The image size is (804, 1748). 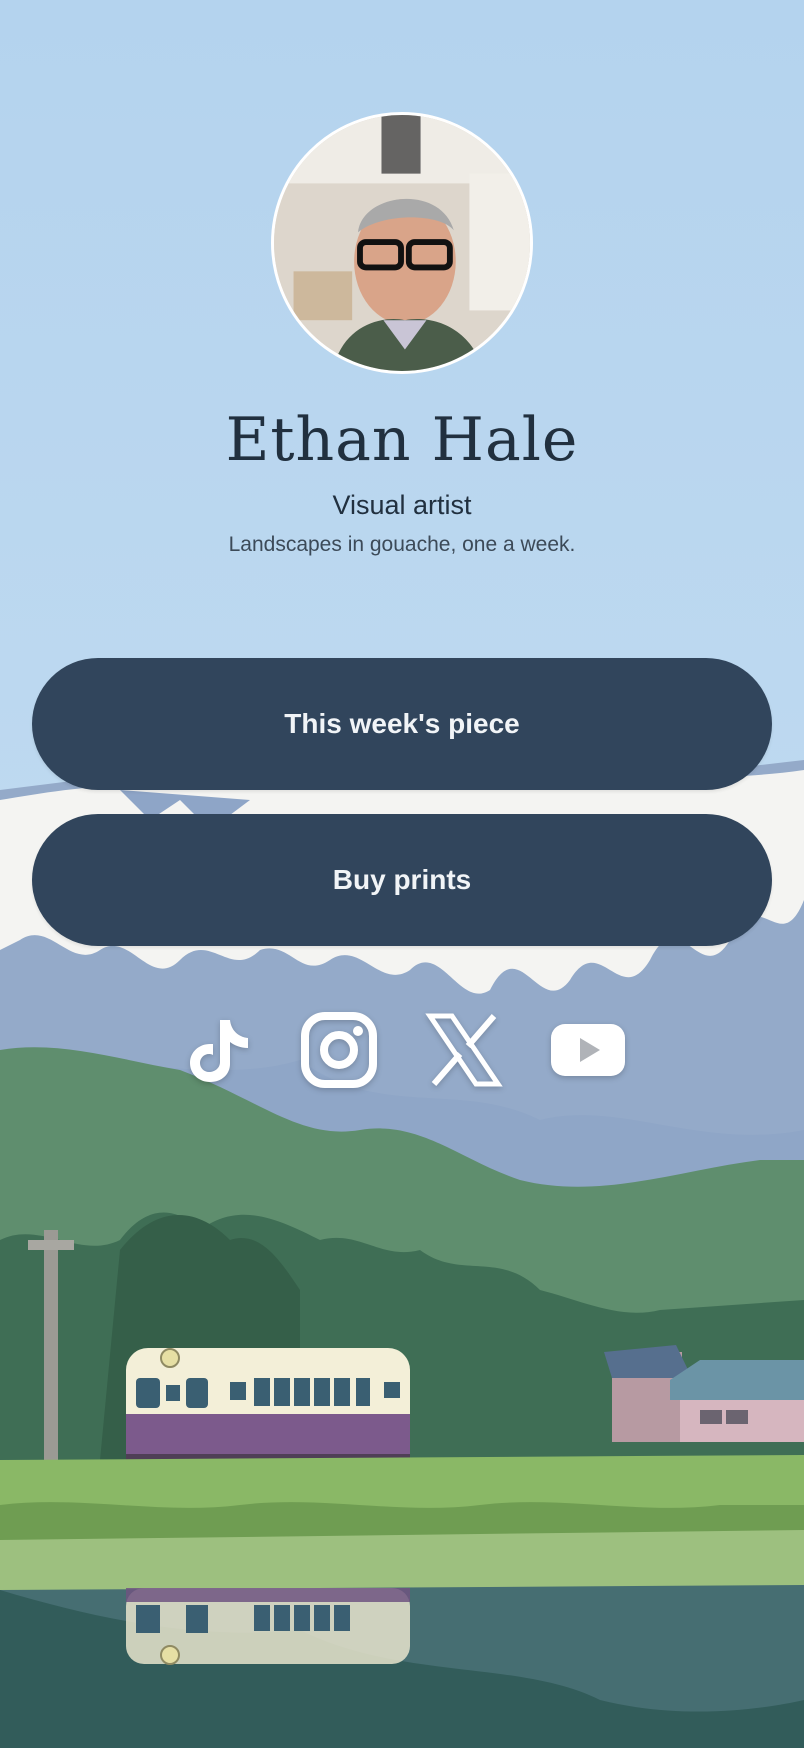 I want to click on instagram-link, so click(x=339, y=1050).